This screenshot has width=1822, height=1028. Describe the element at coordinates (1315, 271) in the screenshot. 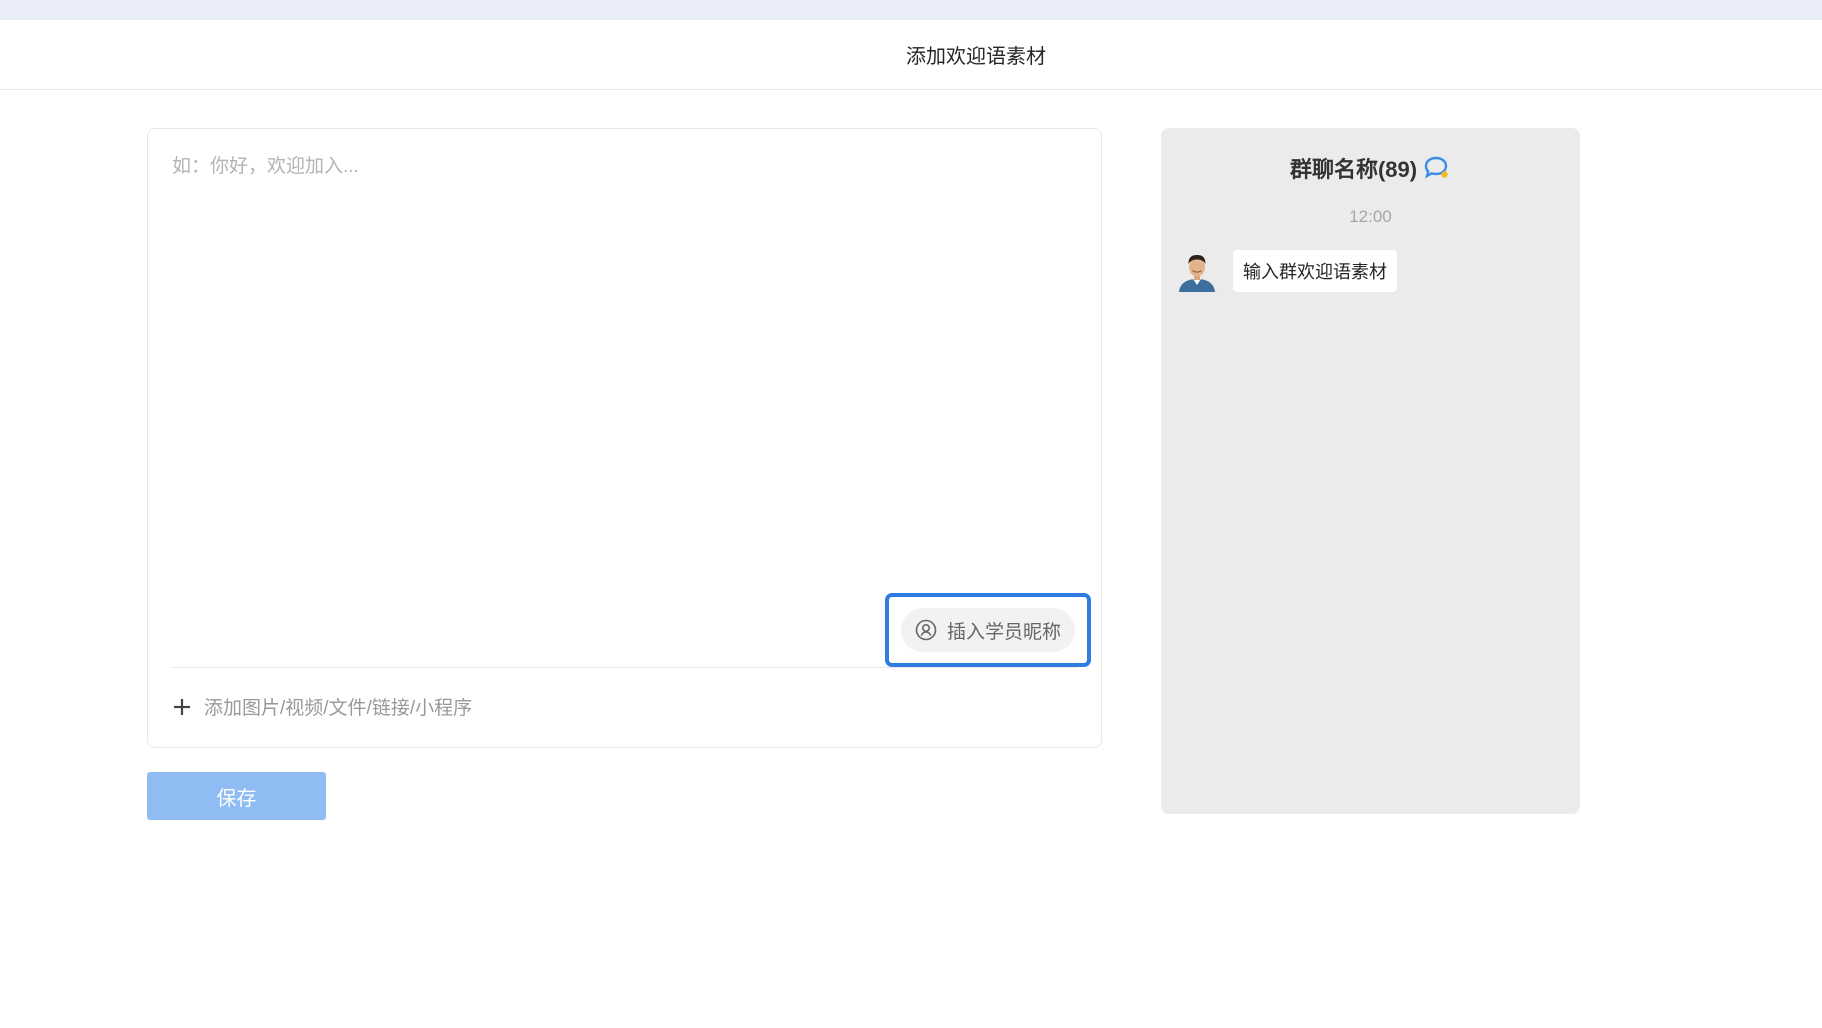

I see `preview-message-bubble: 输入群欢迎语素材` at that location.